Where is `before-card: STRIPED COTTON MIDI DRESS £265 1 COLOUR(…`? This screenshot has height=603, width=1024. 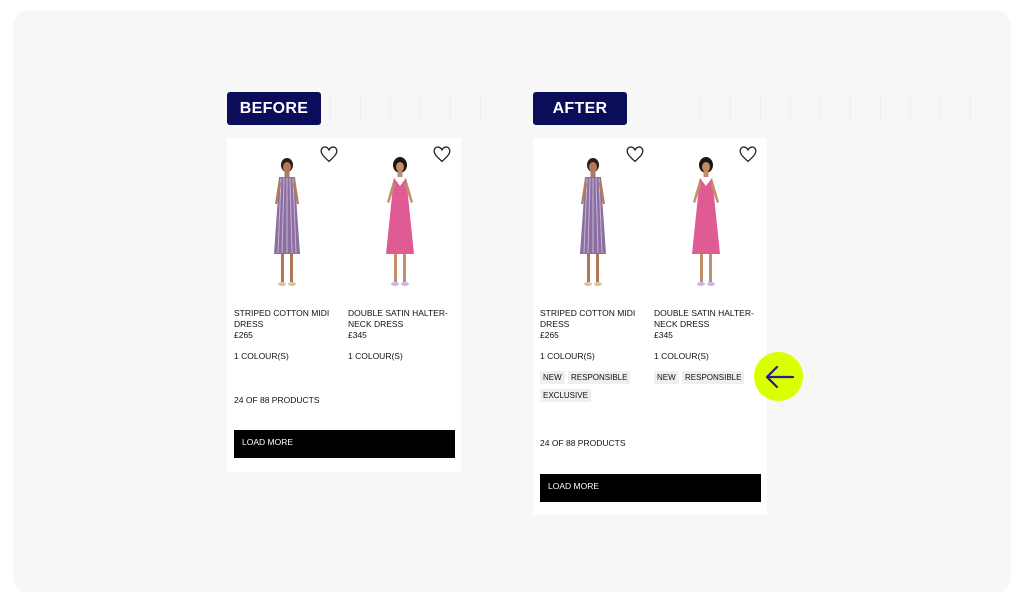 before-card: STRIPED COTTON MIDI DRESS £265 1 COLOUR(… is located at coordinates (344, 305).